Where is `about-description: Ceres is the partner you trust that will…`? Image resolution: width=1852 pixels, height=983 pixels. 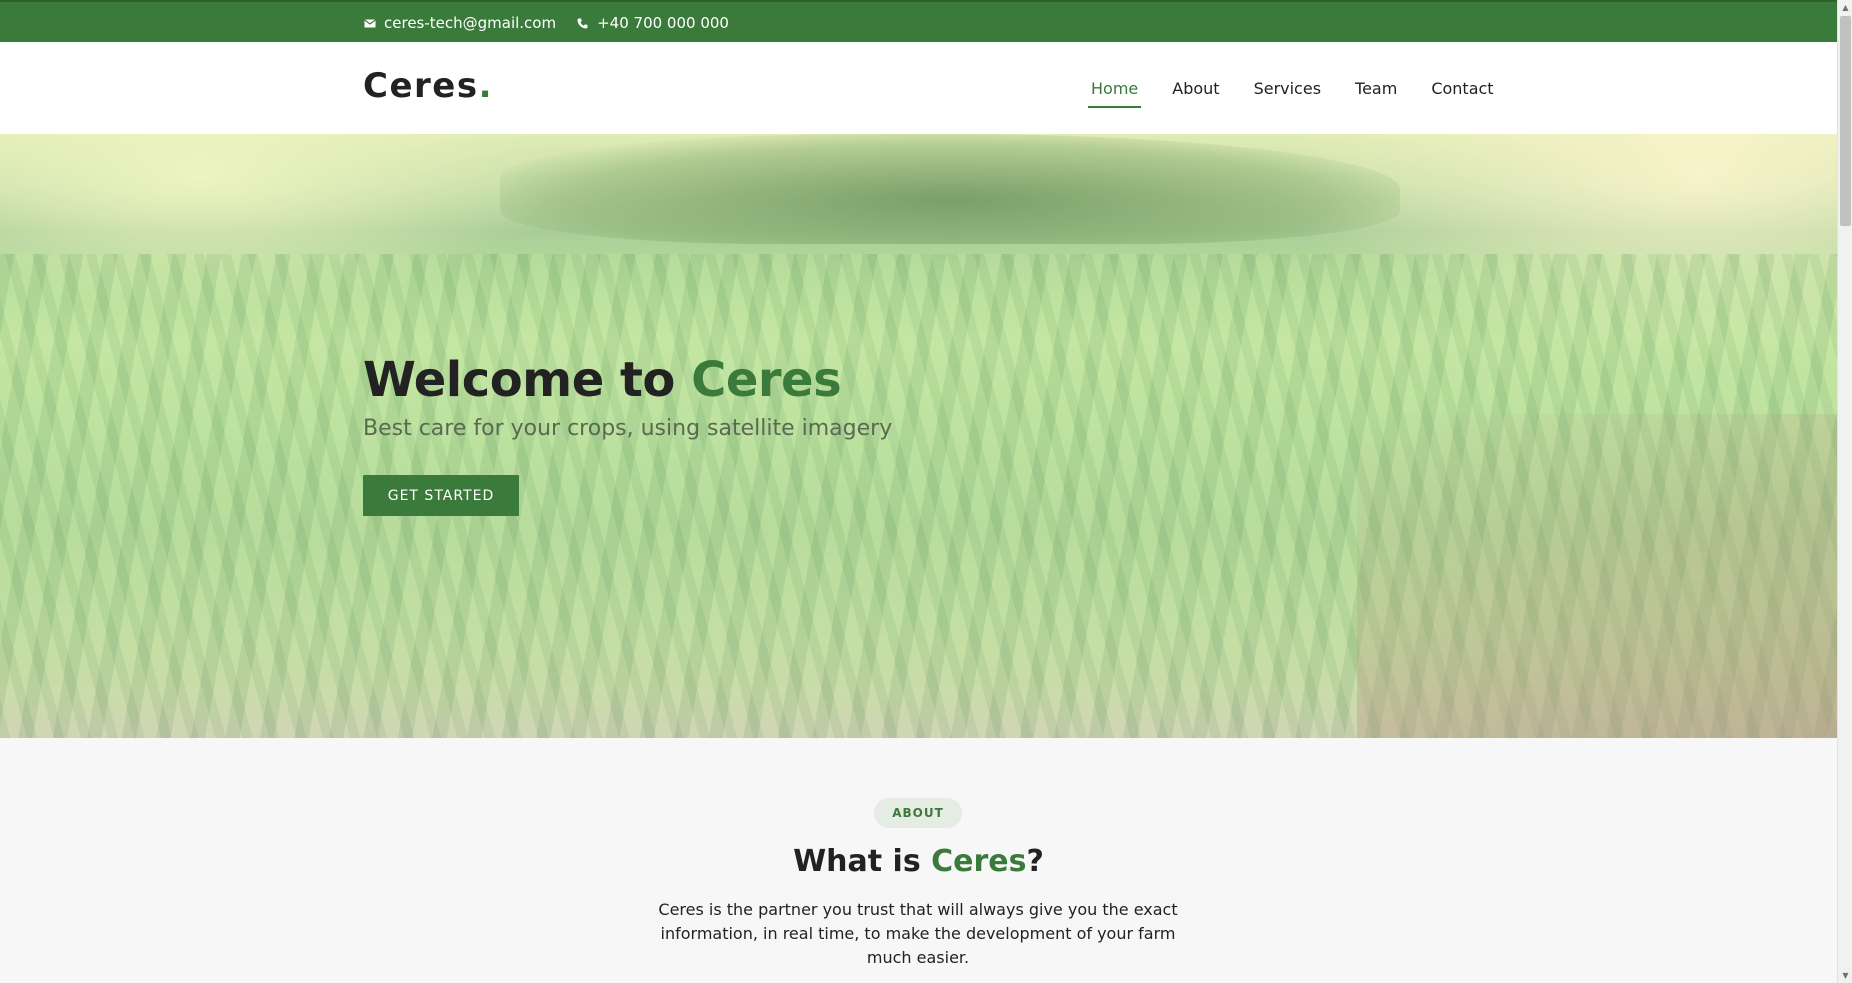
about-description: Ceres is the partner you trust that will… is located at coordinates (918, 933).